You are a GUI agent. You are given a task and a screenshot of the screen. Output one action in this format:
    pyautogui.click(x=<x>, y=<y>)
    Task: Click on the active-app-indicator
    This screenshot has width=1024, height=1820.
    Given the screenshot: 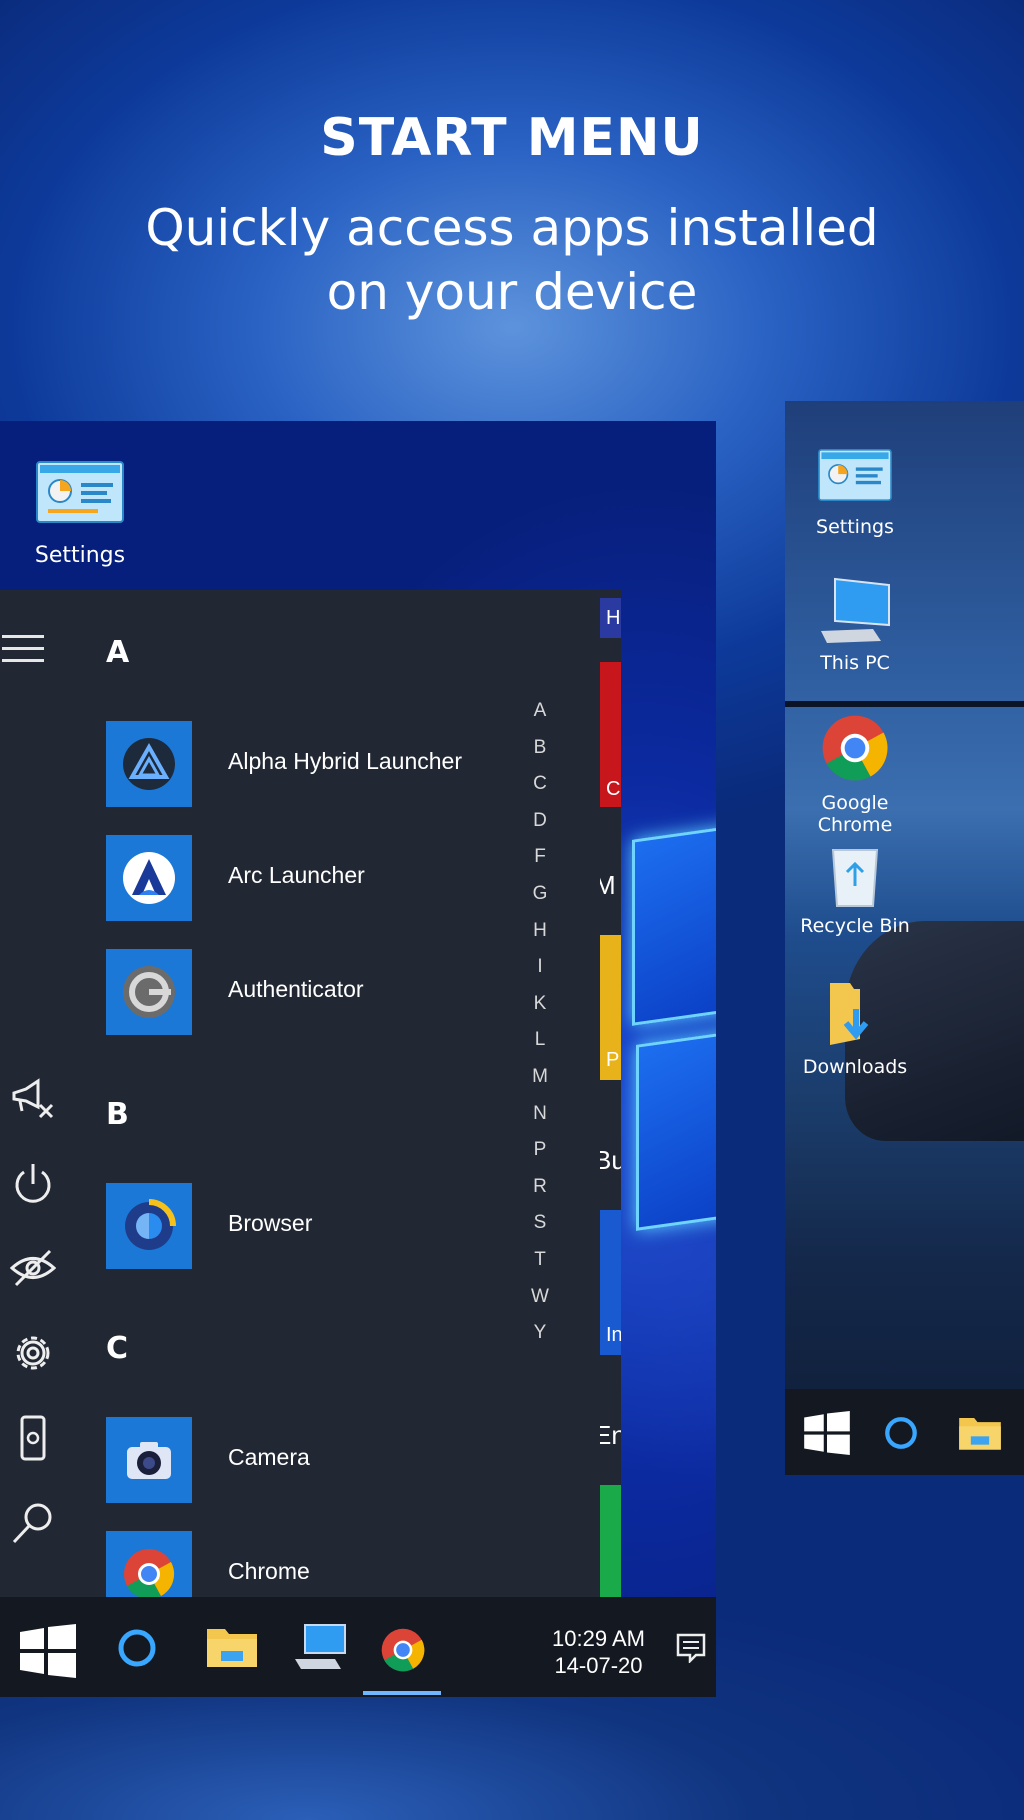 What is the action you would take?
    pyautogui.click(x=402, y=1693)
    